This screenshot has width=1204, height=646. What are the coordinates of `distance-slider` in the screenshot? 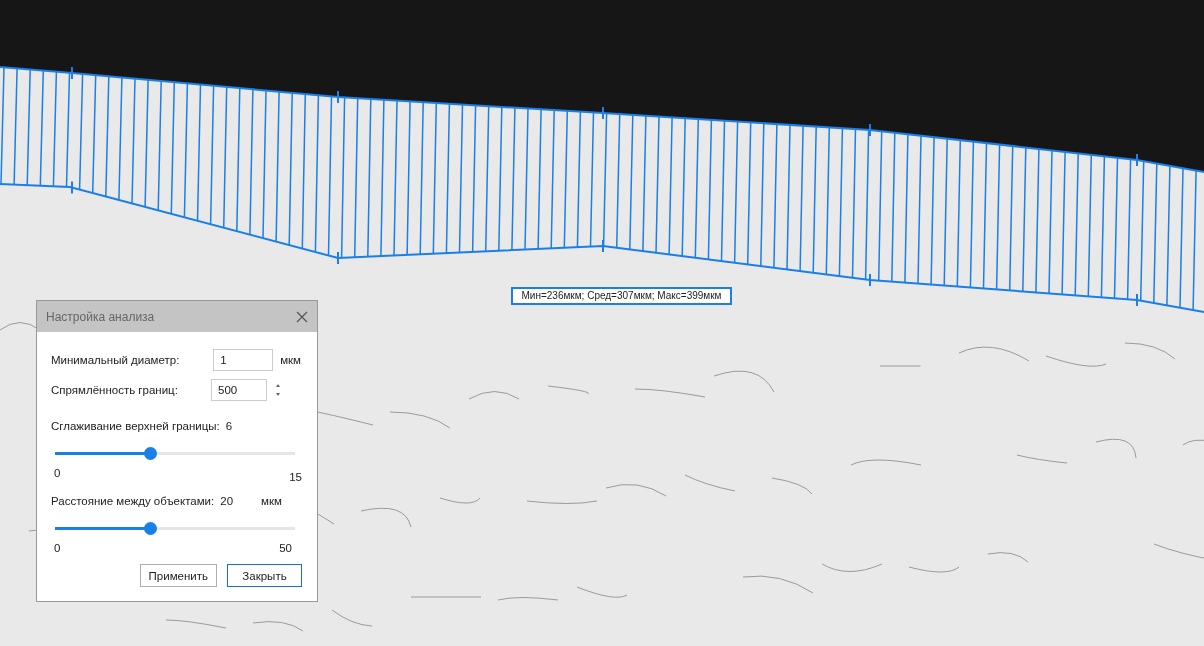 It's located at (175, 528).